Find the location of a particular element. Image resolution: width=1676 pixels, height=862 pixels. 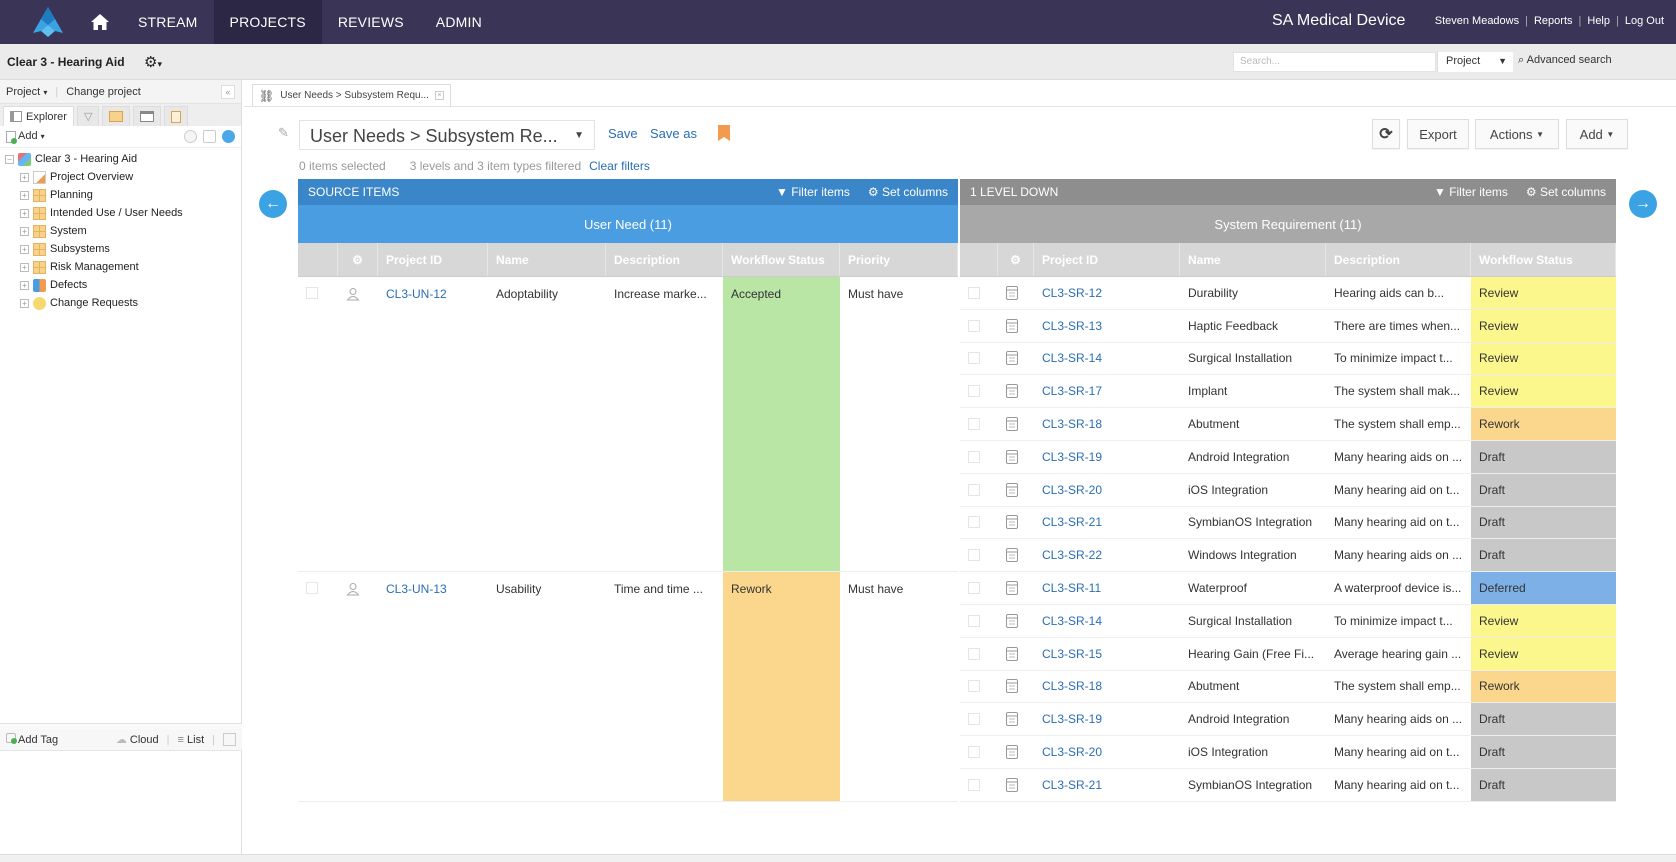

save-link: Save is located at coordinates (623, 133).